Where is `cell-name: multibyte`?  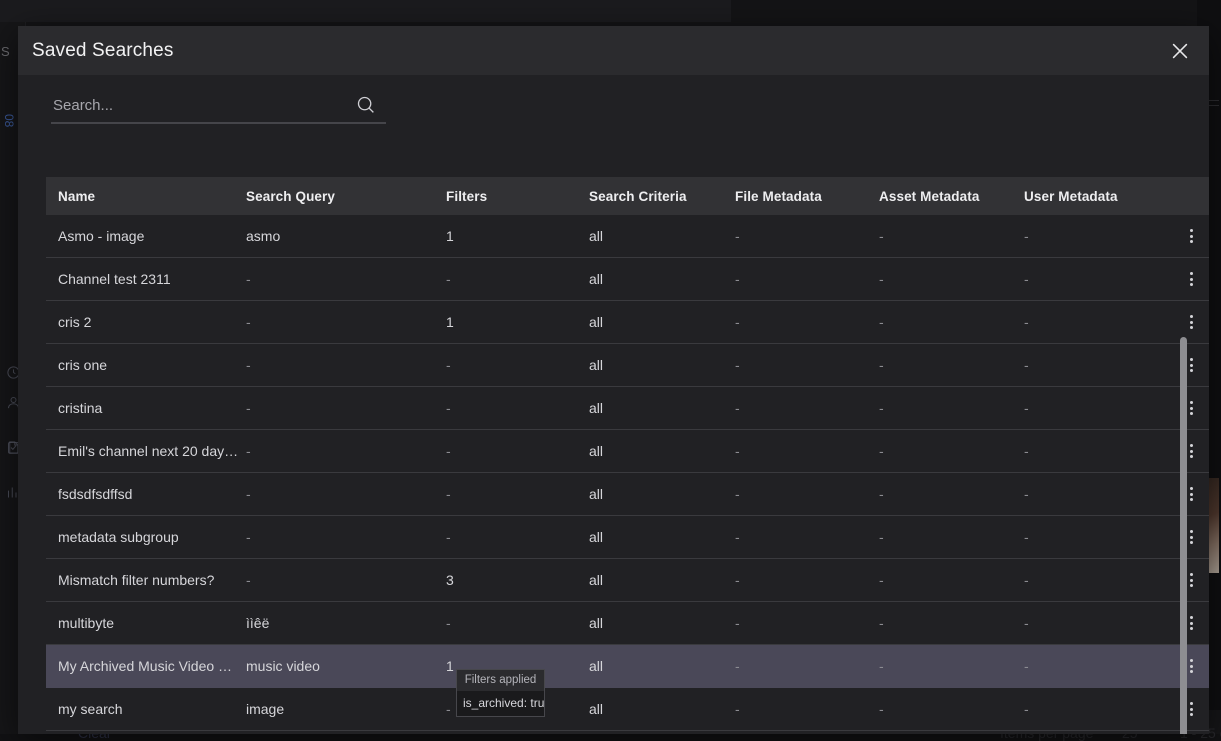 cell-name: multibyte is located at coordinates (146, 623).